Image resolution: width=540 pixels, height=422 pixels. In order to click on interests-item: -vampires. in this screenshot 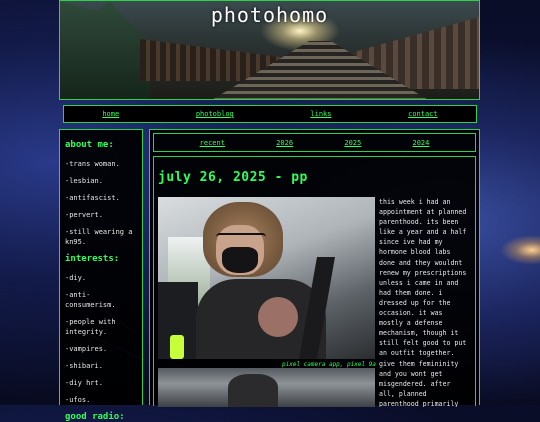, I will do `click(86, 349)`.